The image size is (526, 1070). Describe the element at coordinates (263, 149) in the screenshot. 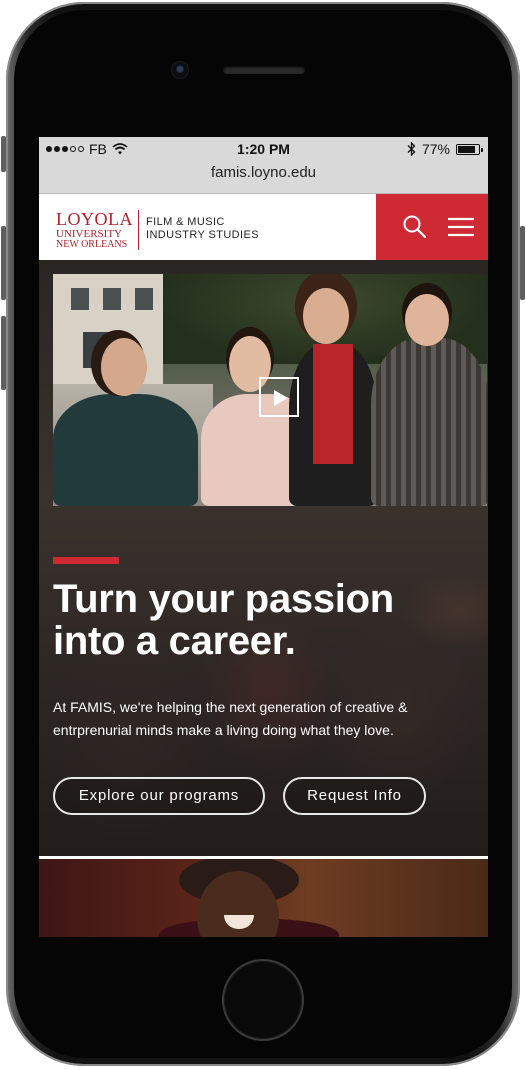

I see `status-bar: FB 1:20 PM 77%` at that location.